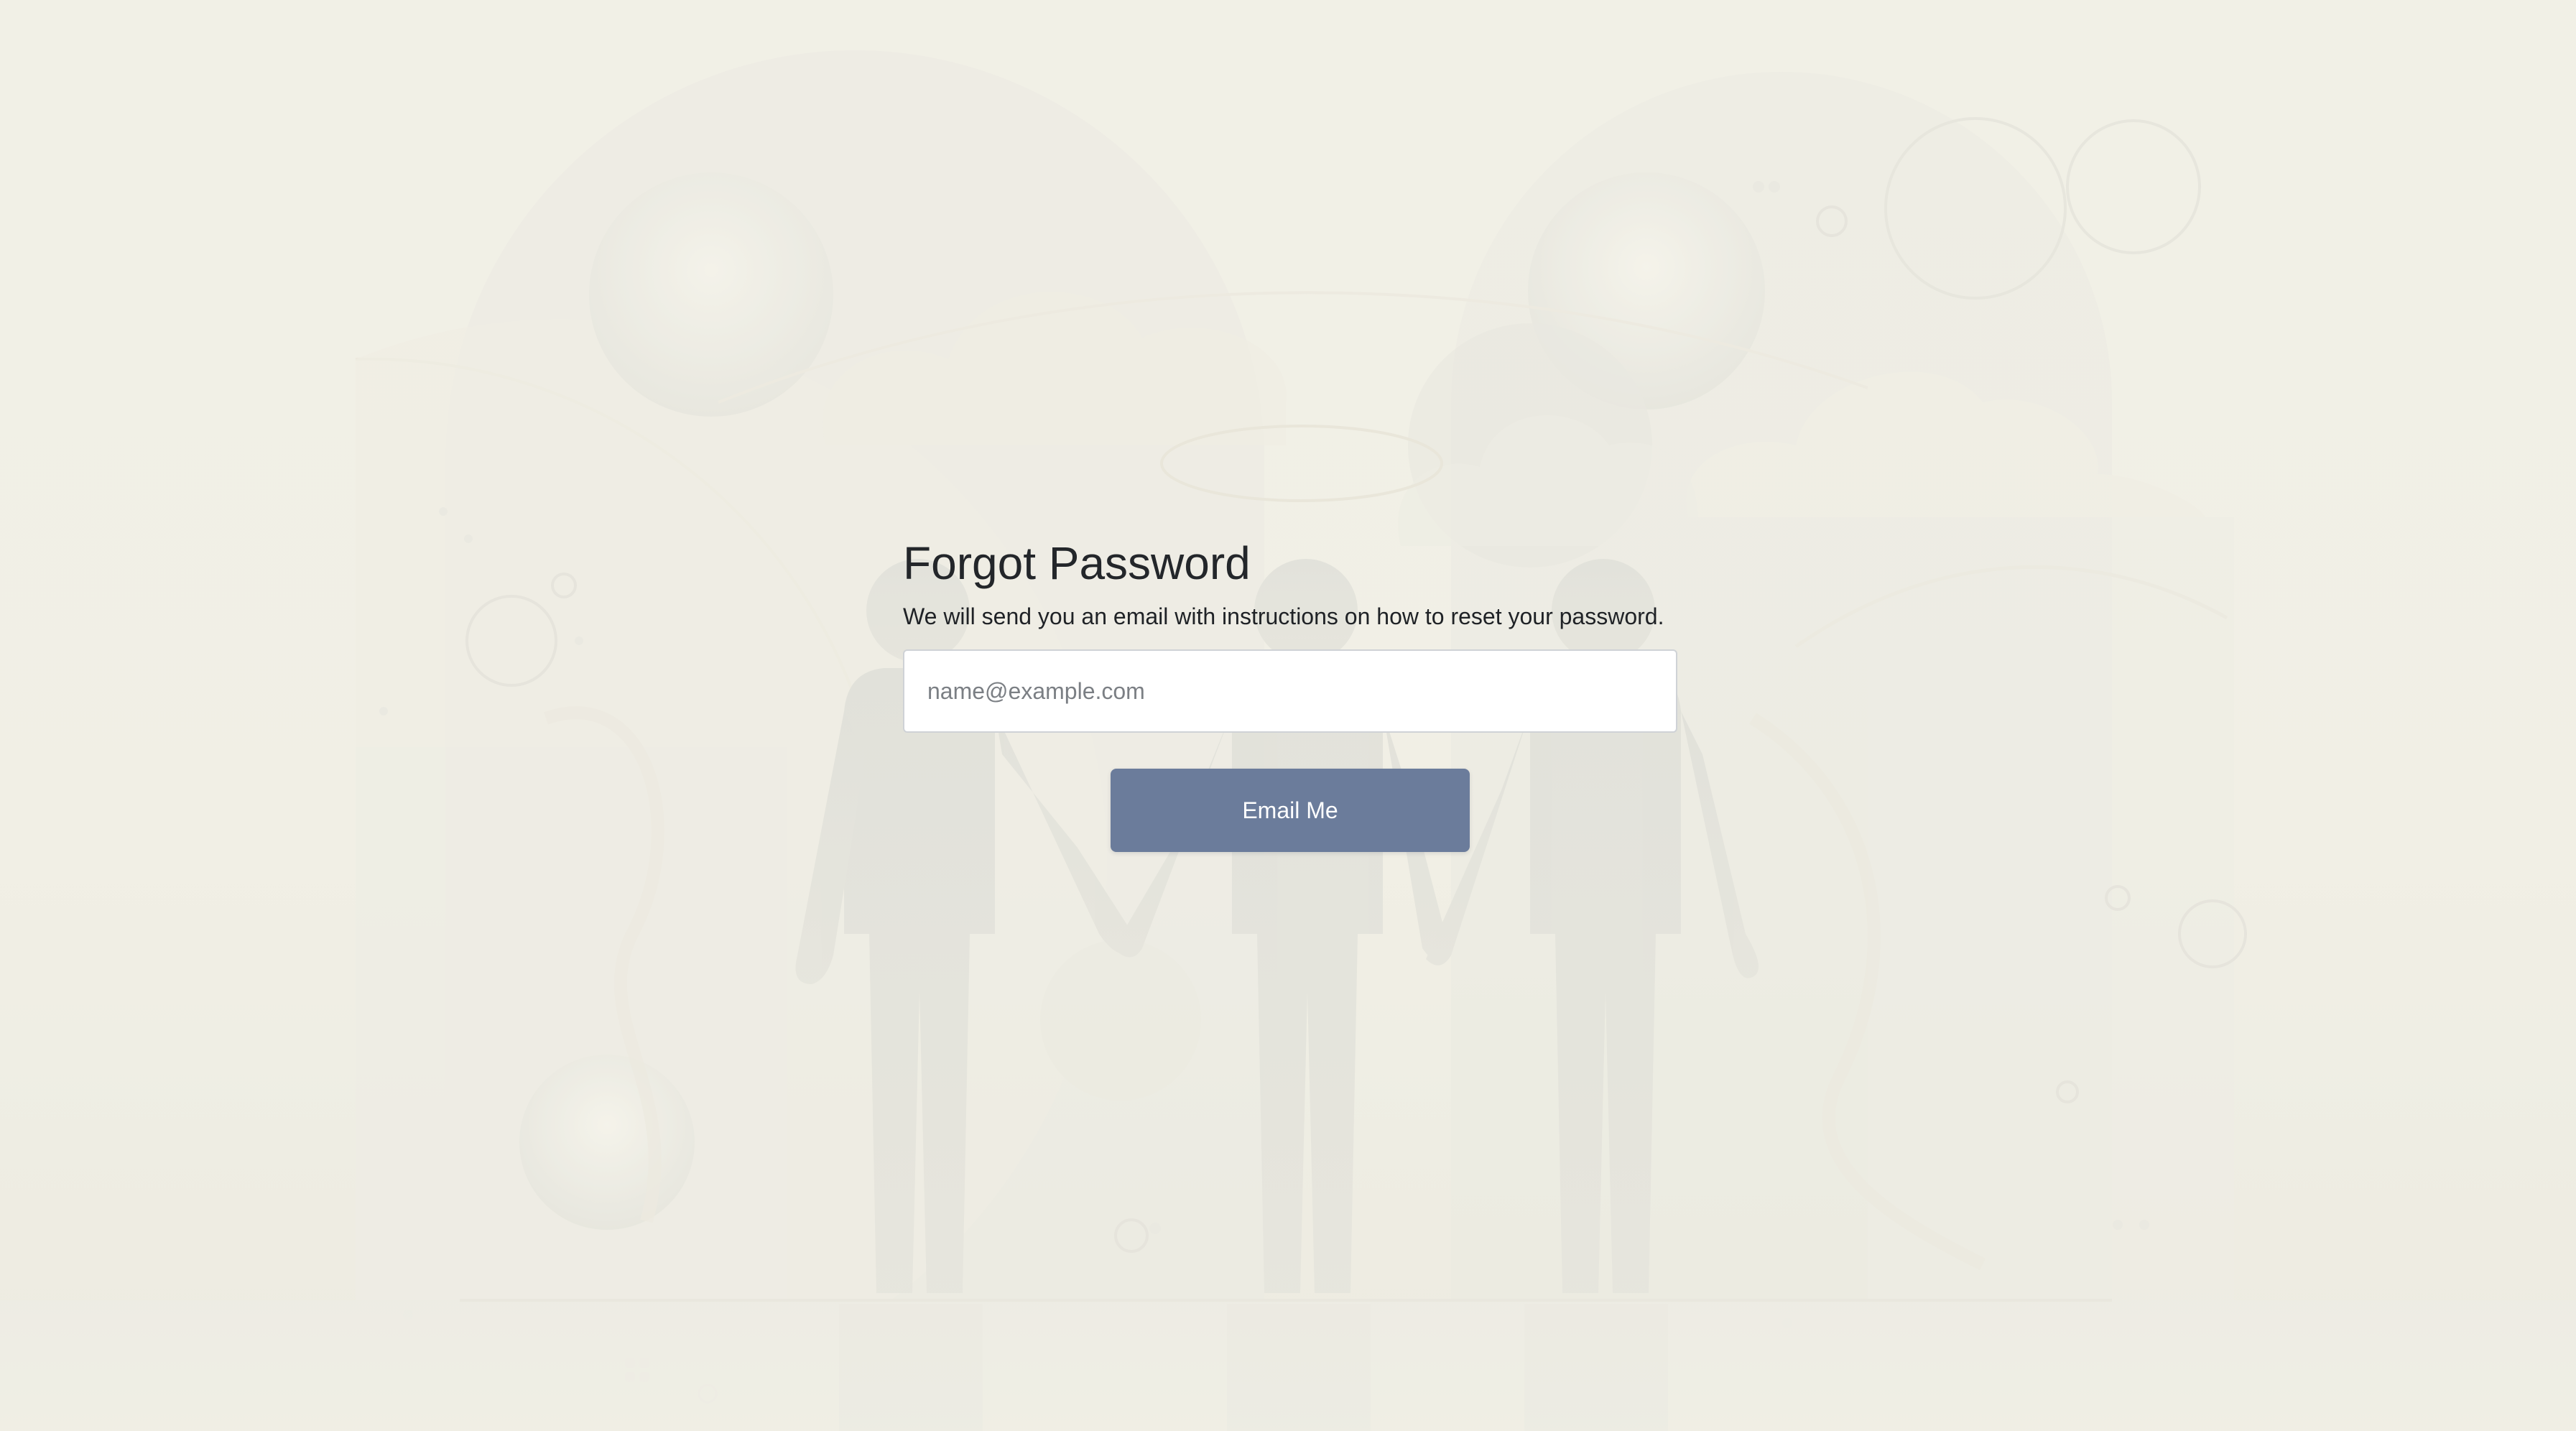 The width and height of the screenshot is (2576, 1431). I want to click on submit-row: Email Me, so click(1290, 811).